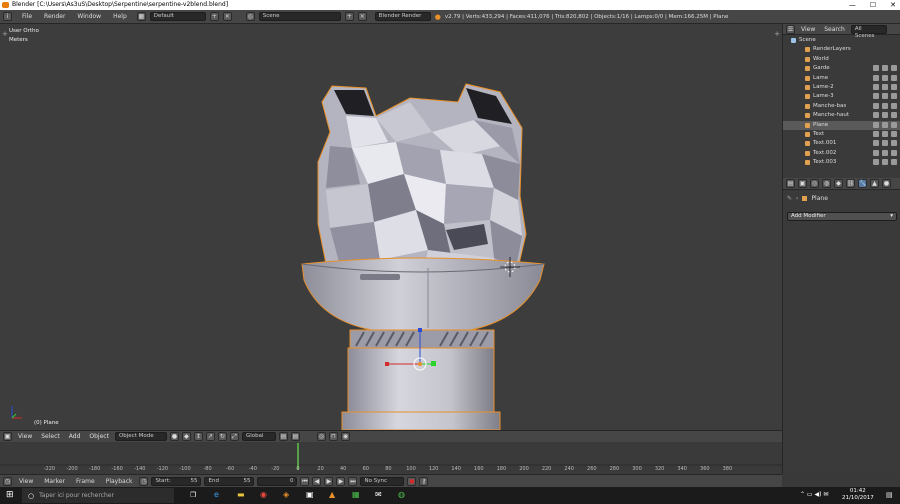  Describe the element at coordinates (401, 494) in the screenshot. I see `xbox-icon: ◍` at that location.